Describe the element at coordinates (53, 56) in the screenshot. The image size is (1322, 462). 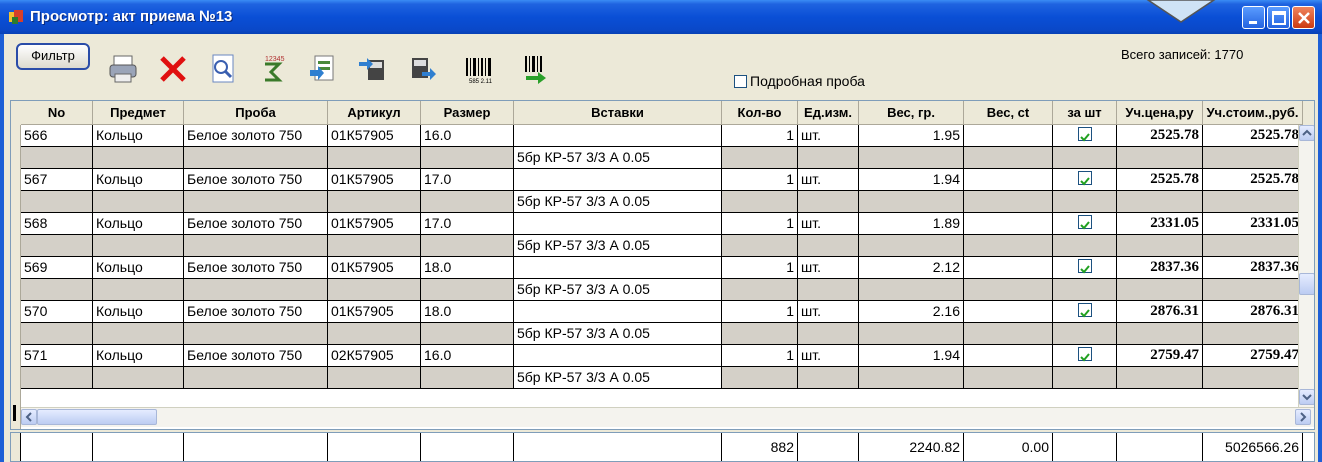
I see `filter-button: Фильтр` at that location.